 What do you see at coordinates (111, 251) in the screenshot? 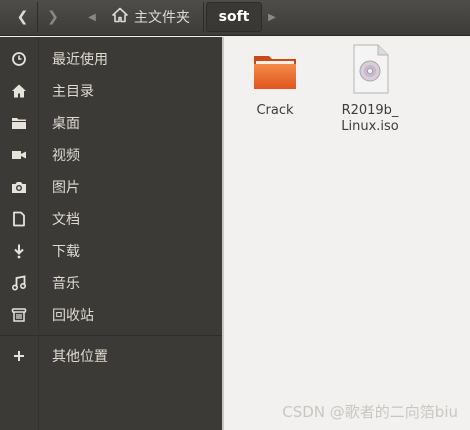
I see `sidebar-item-downloads: 下载` at bounding box center [111, 251].